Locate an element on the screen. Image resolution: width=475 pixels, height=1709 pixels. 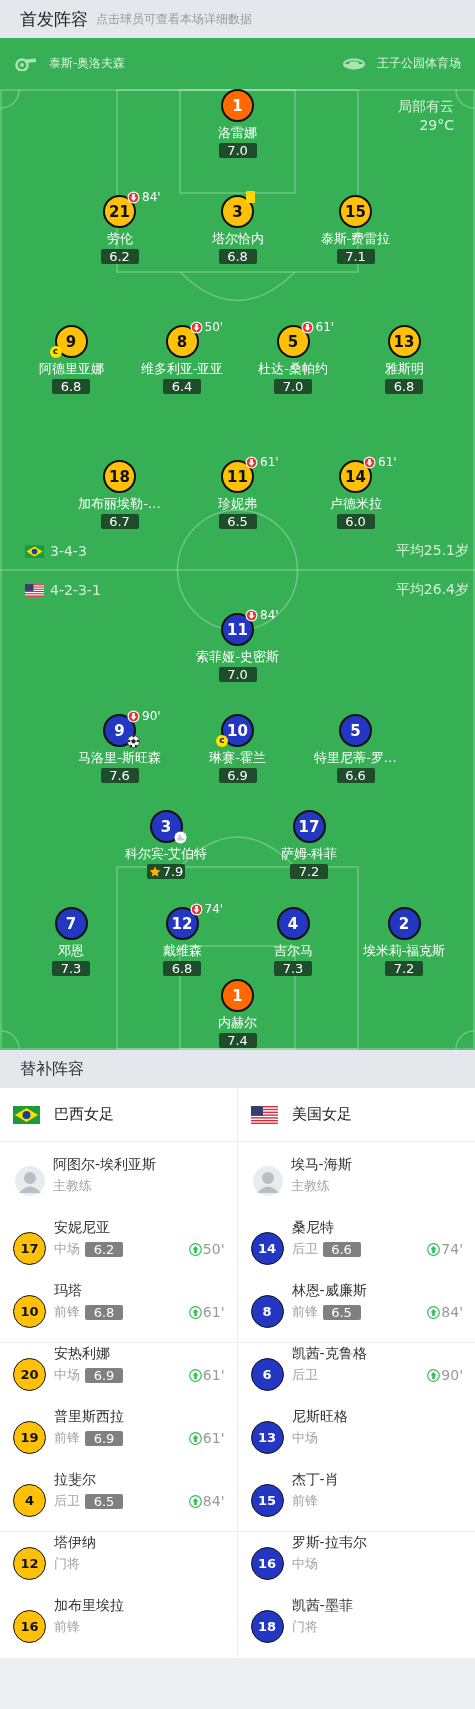
player-name: 洛雷娜 is located at coordinates (237, 132).